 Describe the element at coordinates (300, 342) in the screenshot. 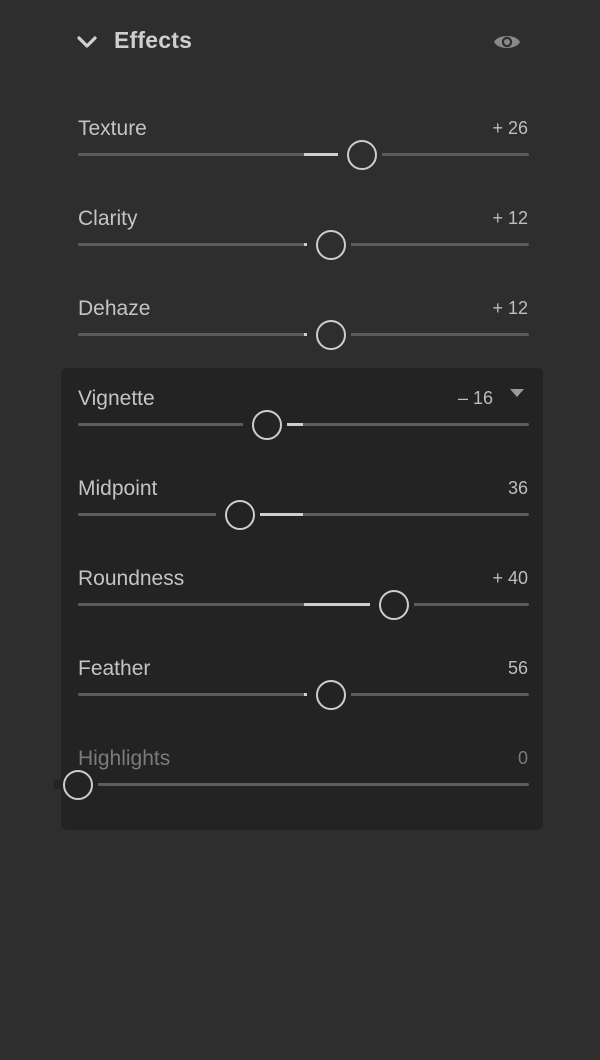

I see `slider-row-dehaze: Dehaze + 12` at that location.